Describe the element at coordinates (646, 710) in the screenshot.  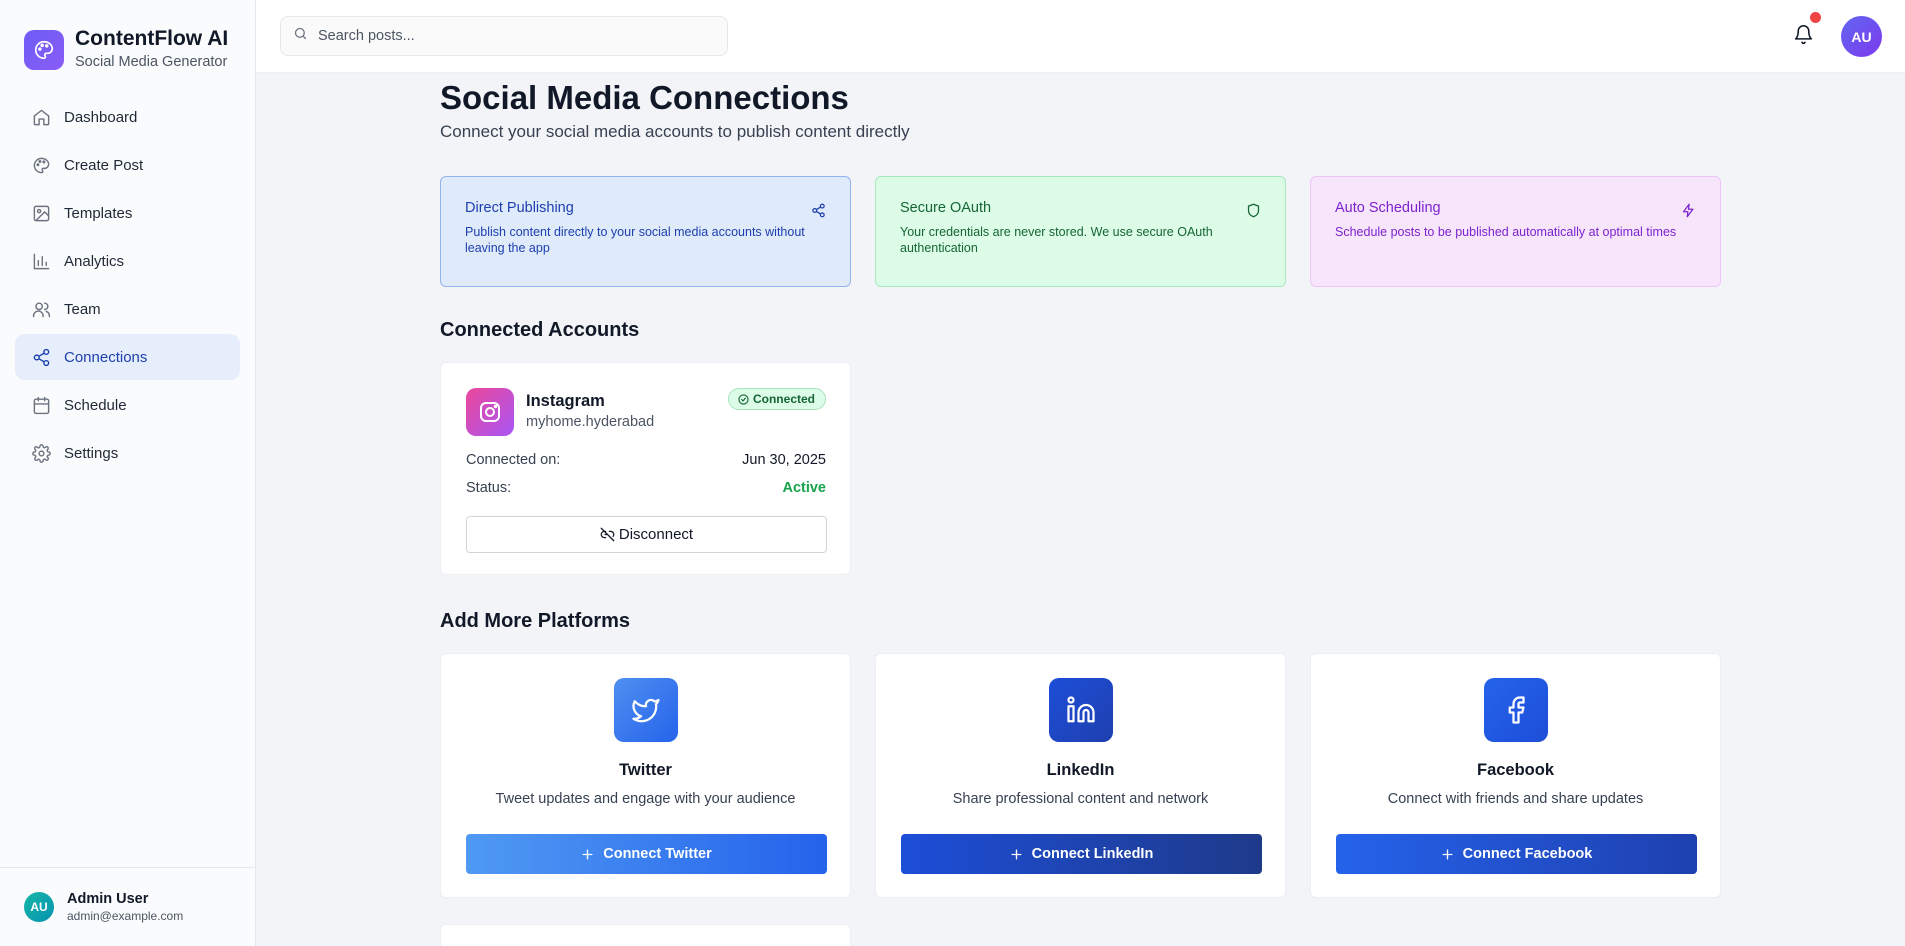
I see `twitter-icon` at that location.